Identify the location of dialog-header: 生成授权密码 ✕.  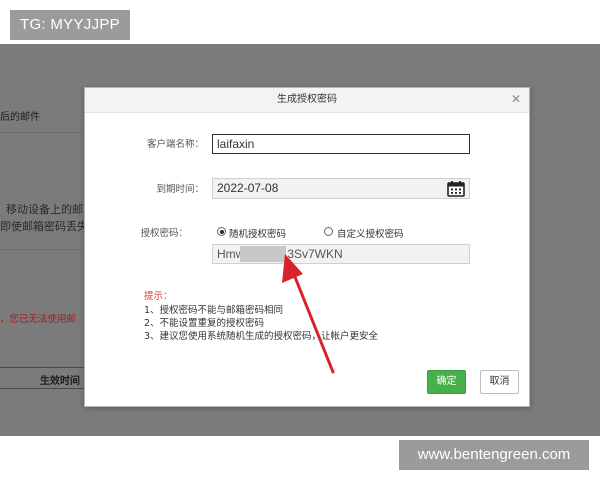
(307, 100).